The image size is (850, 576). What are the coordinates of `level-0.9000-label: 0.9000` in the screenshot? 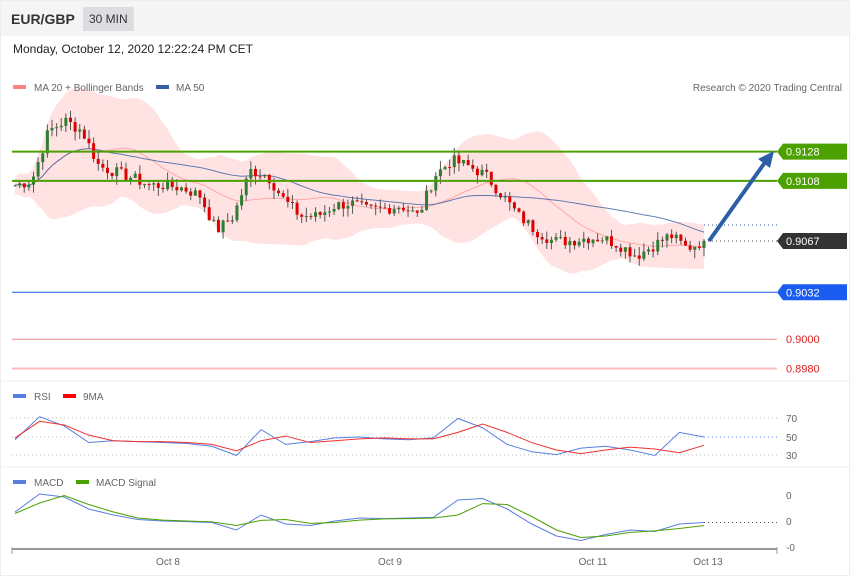 It's located at (803, 340).